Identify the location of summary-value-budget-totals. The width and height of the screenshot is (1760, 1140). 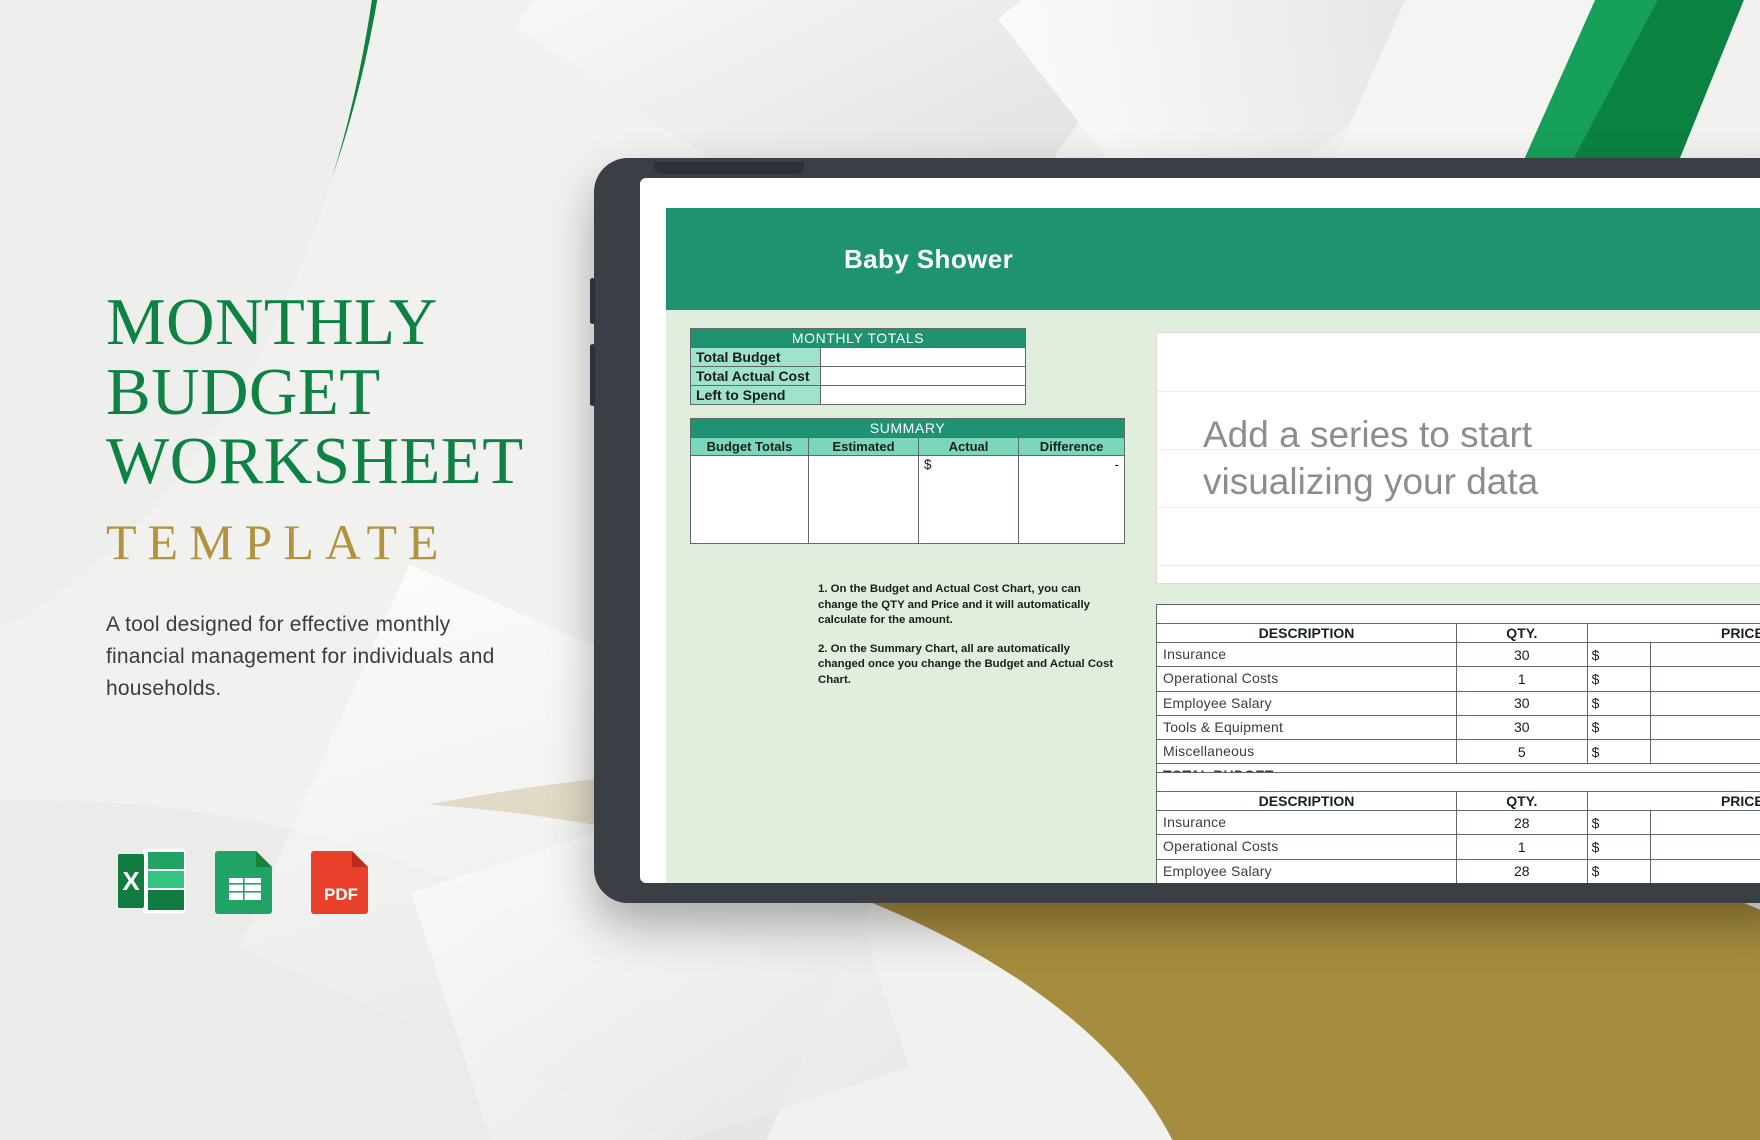
(749, 499).